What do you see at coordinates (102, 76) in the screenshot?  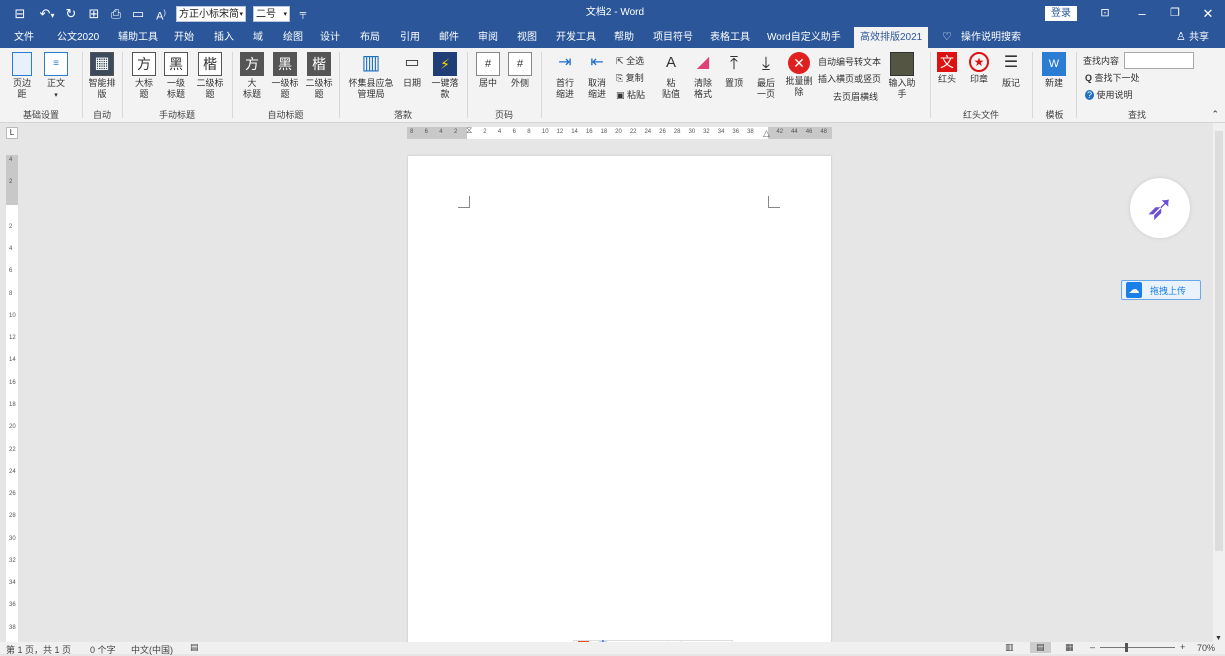 I see `smart-layout-button: ▦ 智能排 版` at bounding box center [102, 76].